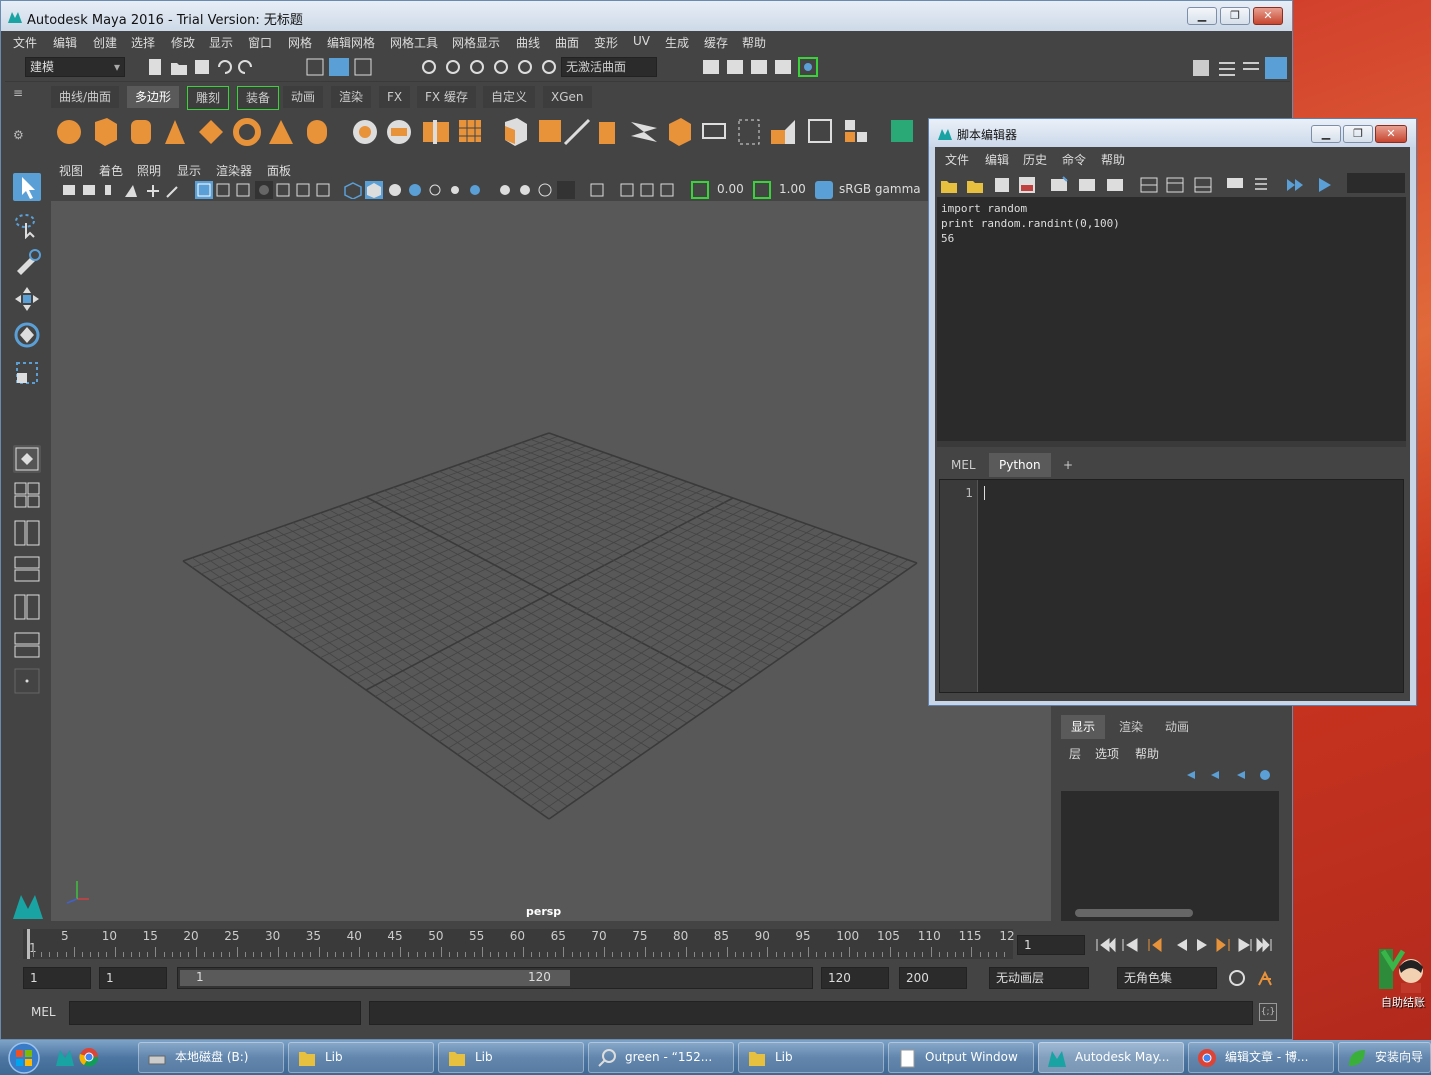  Describe the element at coordinates (57, 978) in the screenshot. I see `animation-start-field: 1` at that location.